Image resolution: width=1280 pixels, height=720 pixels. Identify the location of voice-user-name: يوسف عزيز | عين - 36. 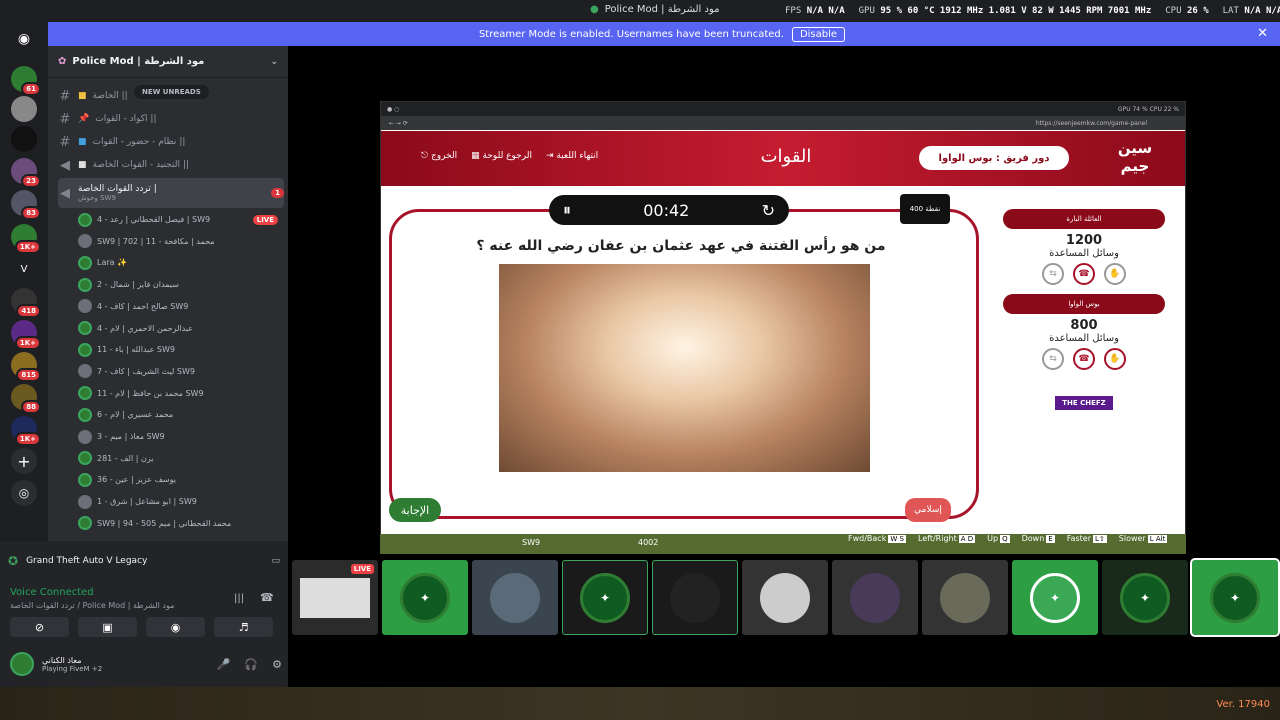
(136, 480).